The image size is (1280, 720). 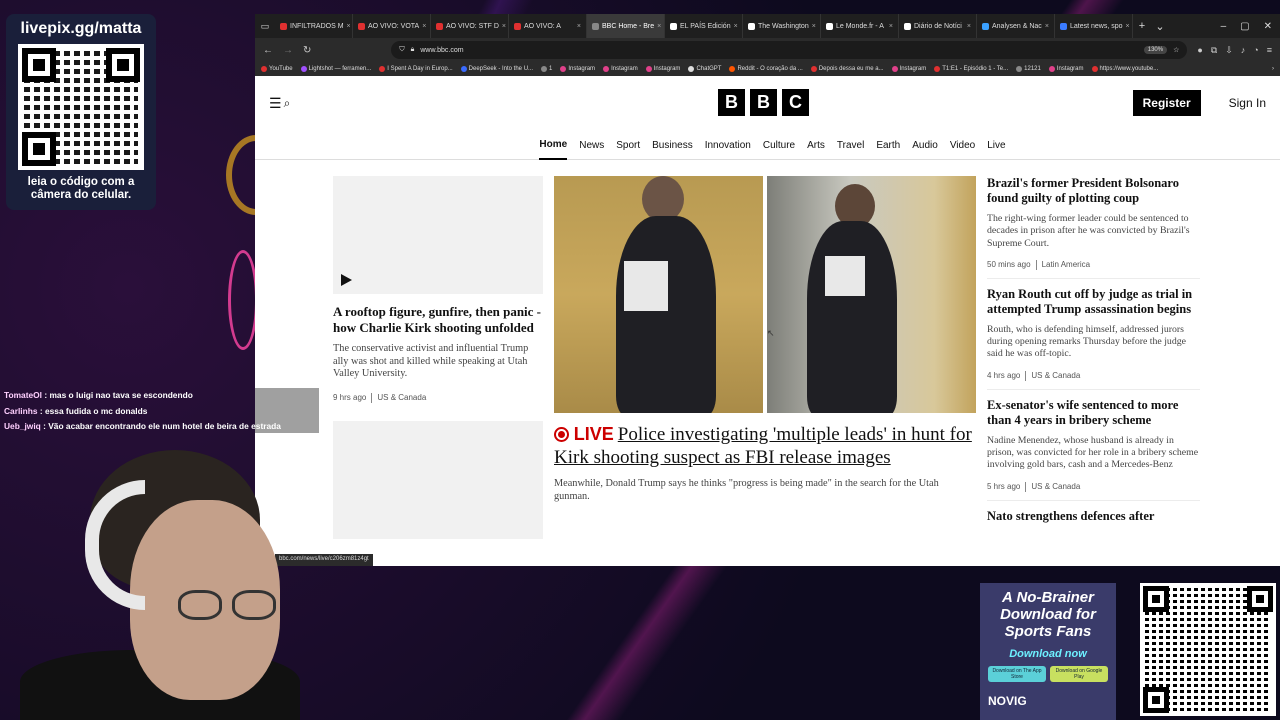 I want to click on extension-icon: ●, so click(x=1199, y=50).